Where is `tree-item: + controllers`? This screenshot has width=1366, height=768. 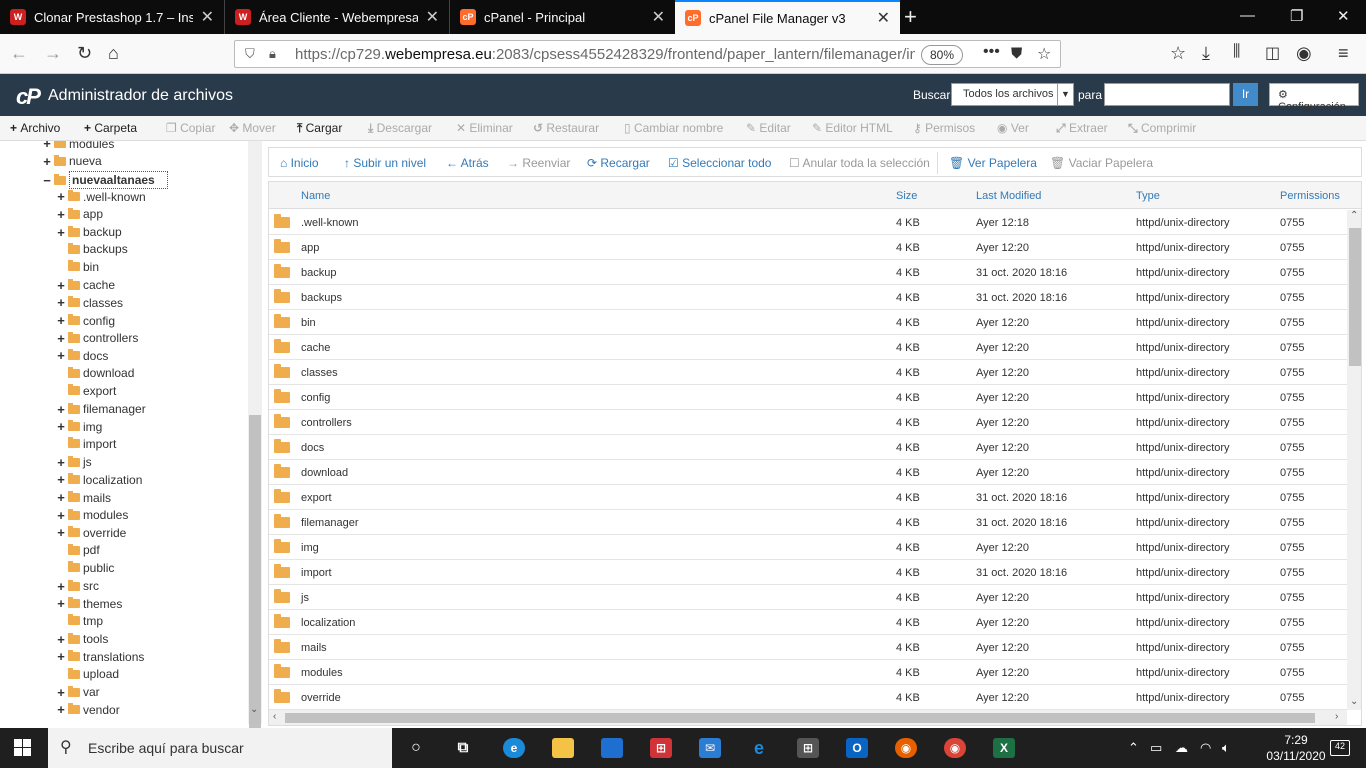 tree-item: + controllers is located at coordinates (97, 338).